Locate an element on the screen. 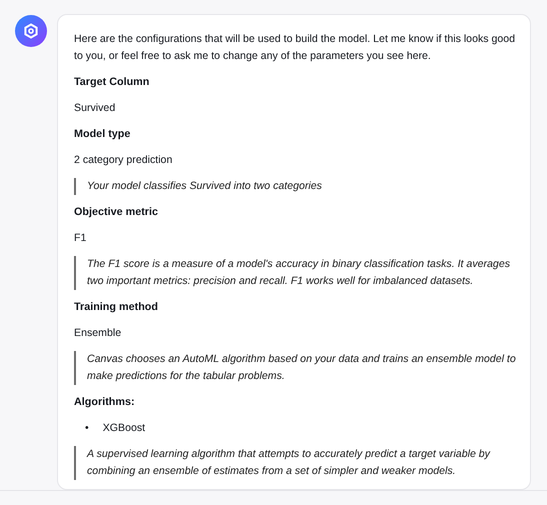 This screenshot has width=547, height=505. description-quote: Canvas chooses an AutoML algorithm based on your data and trains an ensemble model to make predictions for the tabular problems. is located at coordinates (295, 368).